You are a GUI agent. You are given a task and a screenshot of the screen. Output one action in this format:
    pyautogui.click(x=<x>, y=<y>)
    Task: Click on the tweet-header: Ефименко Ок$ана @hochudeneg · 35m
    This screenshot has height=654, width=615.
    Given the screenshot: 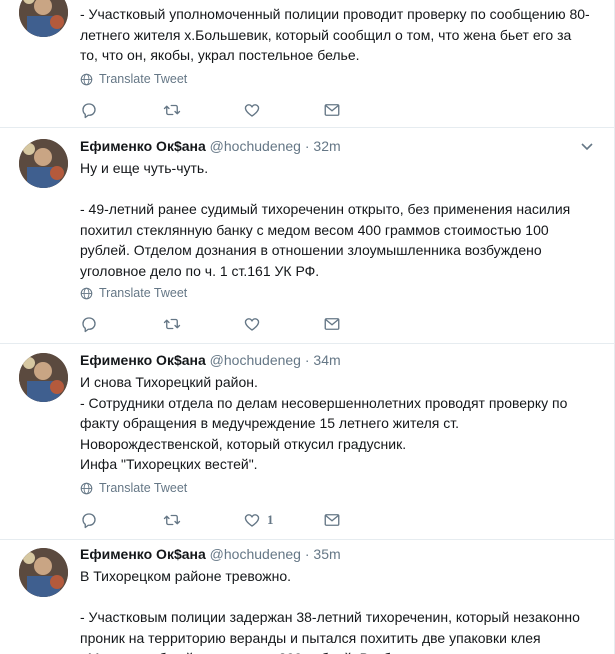 What is the action you would take?
    pyautogui.click(x=336, y=556)
    